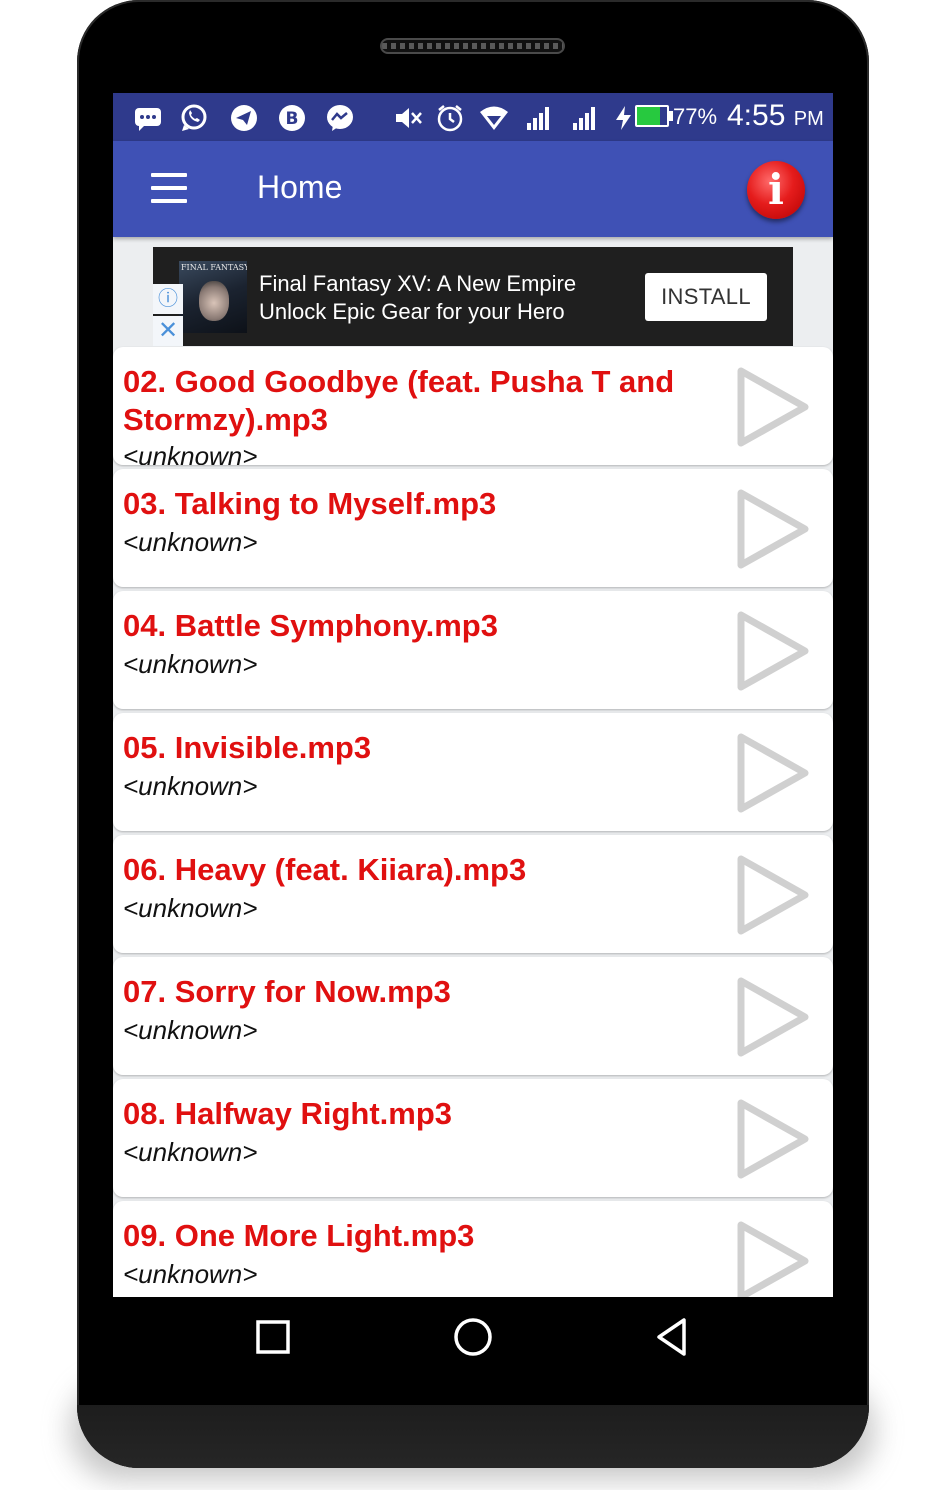 The image size is (945, 1490). I want to click on bbm-icon: B, so click(292, 118).